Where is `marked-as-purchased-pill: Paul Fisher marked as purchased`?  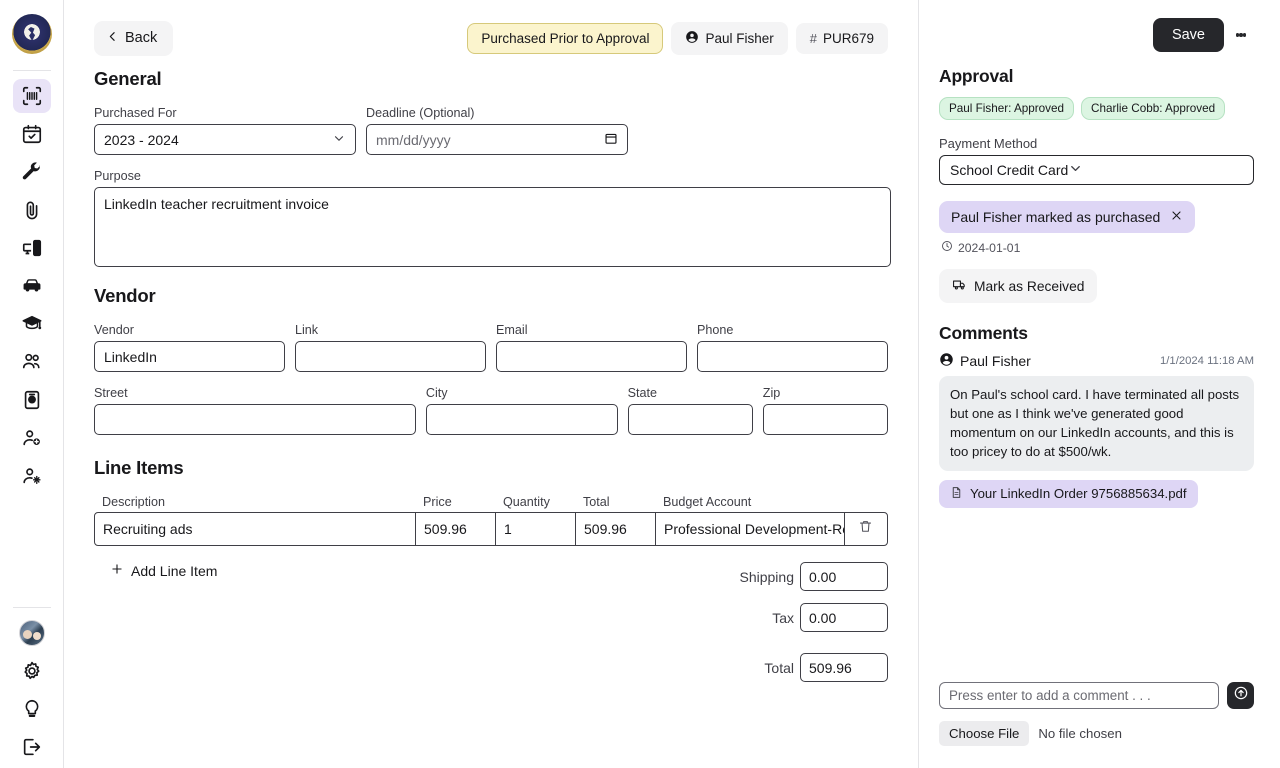
marked-as-purchased-pill: Paul Fisher marked as purchased is located at coordinates (1067, 217).